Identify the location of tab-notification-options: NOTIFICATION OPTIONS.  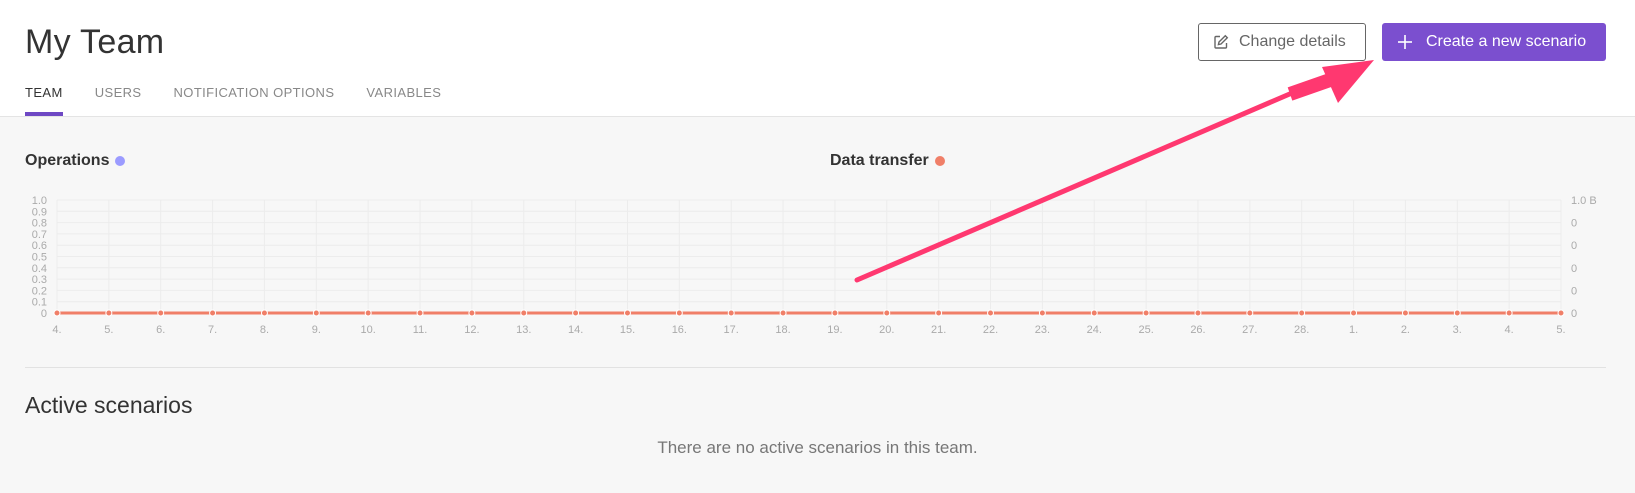
(254, 98).